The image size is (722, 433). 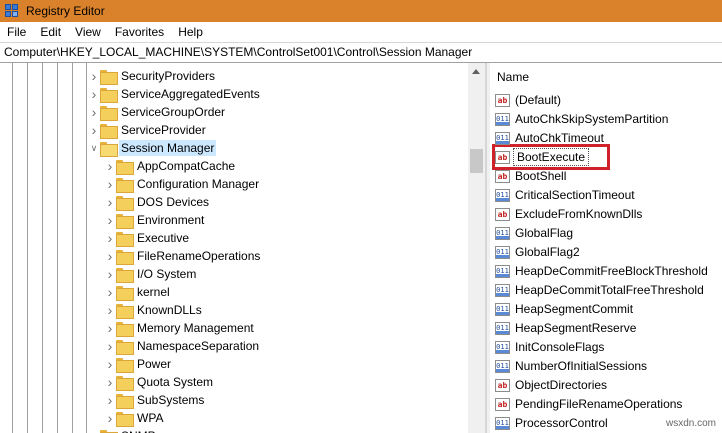 I want to click on tree-item: › FileRenameOperations, so click(x=183, y=256).